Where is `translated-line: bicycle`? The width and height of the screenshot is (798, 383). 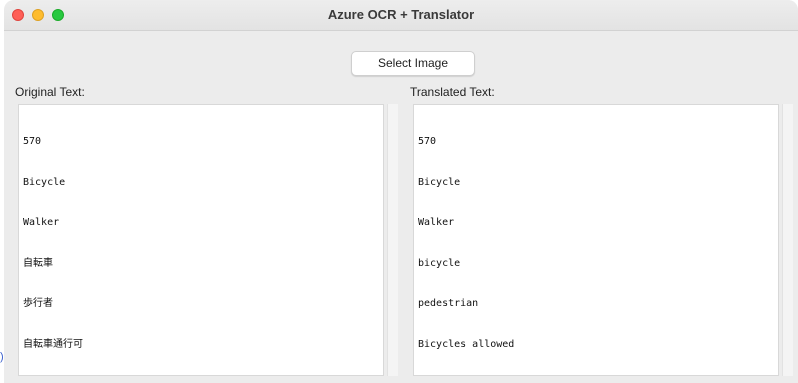 translated-line: bicycle is located at coordinates (439, 263).